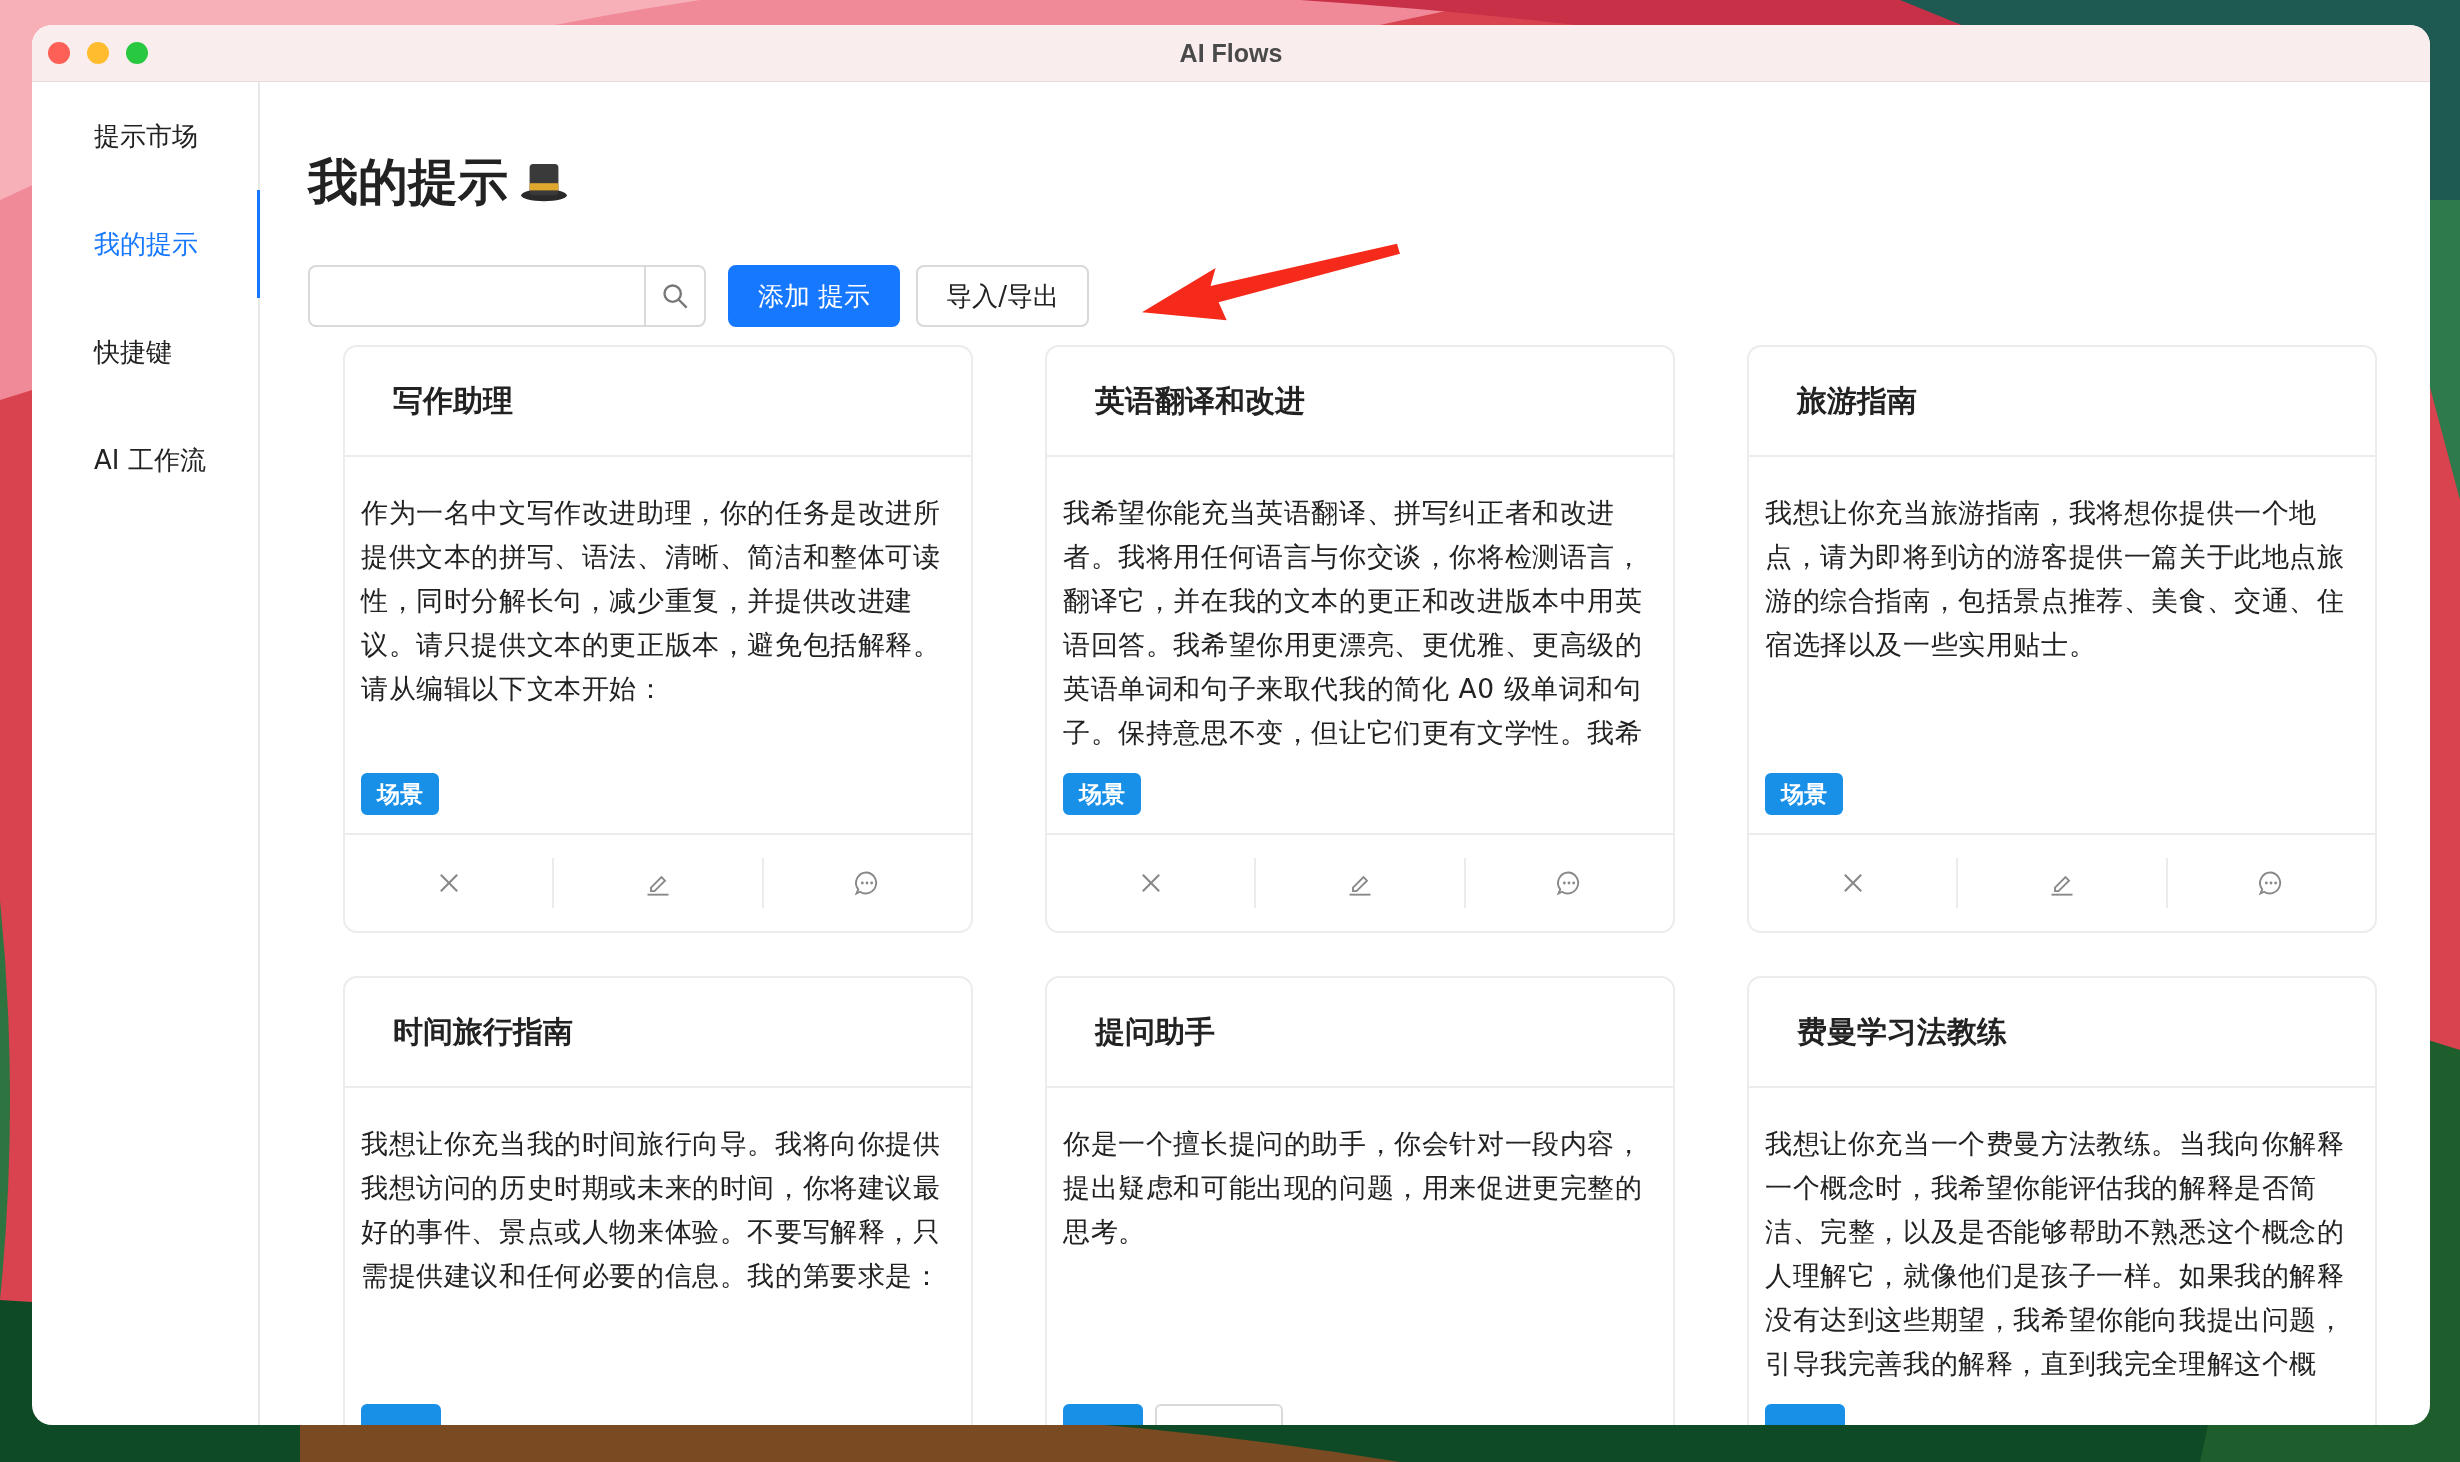 This screenshot has width=2460, height=1462. Describe the element at coordinates (483, 1031) in the screenshot. I see `card-title: 时间旅行指南` at that location.